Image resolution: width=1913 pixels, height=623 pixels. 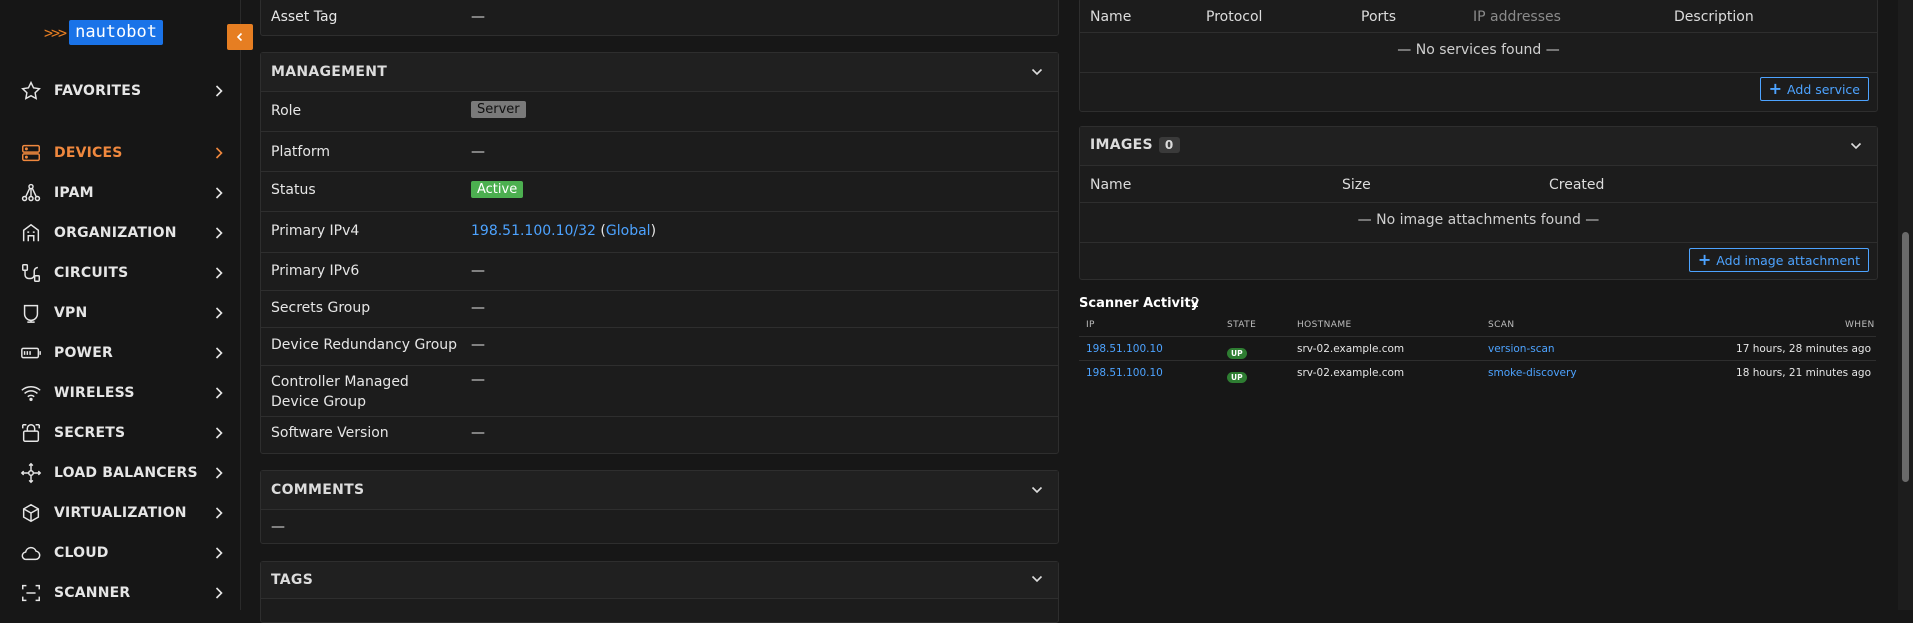 I want to click on sidebar-item-label: LOAD BALANCERS, so click(x=126, y=473).